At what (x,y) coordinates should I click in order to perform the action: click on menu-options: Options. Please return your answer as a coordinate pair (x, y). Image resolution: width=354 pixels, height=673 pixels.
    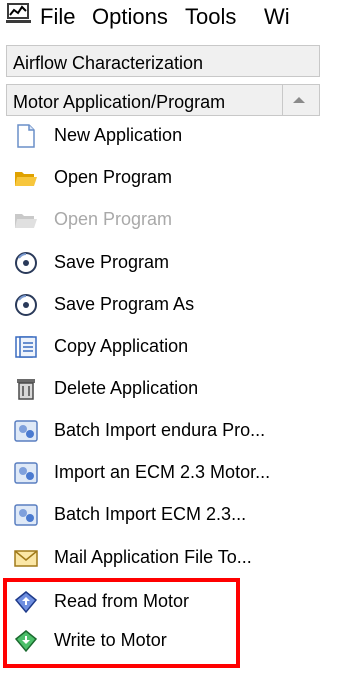
    Looking at the image, I should click on (130, 17).